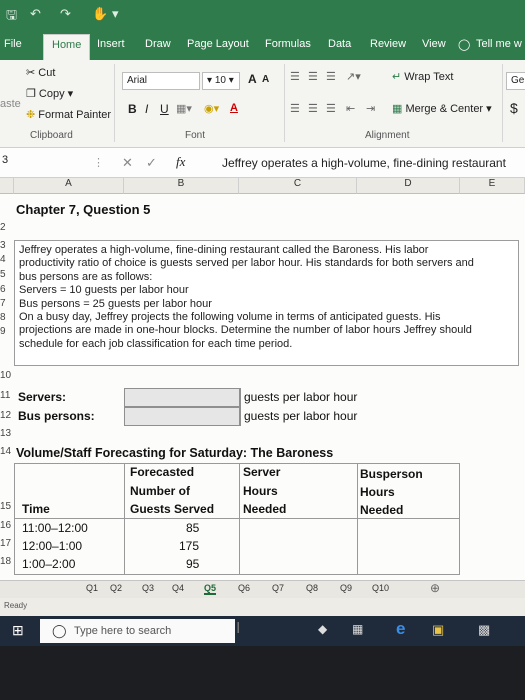  I want to click on italic-button: I, so click(146, 109).